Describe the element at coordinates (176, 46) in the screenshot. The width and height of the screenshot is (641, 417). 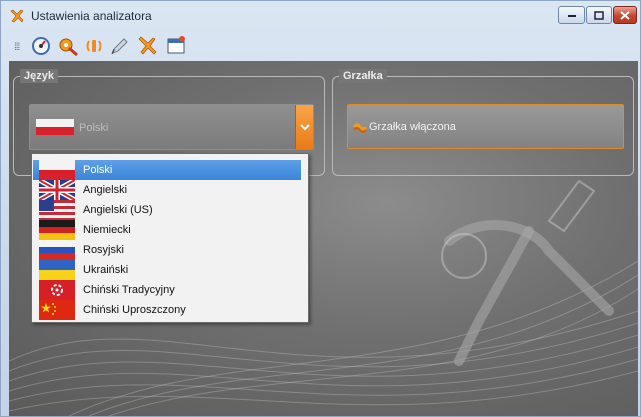
I see `window-icon` at that location.